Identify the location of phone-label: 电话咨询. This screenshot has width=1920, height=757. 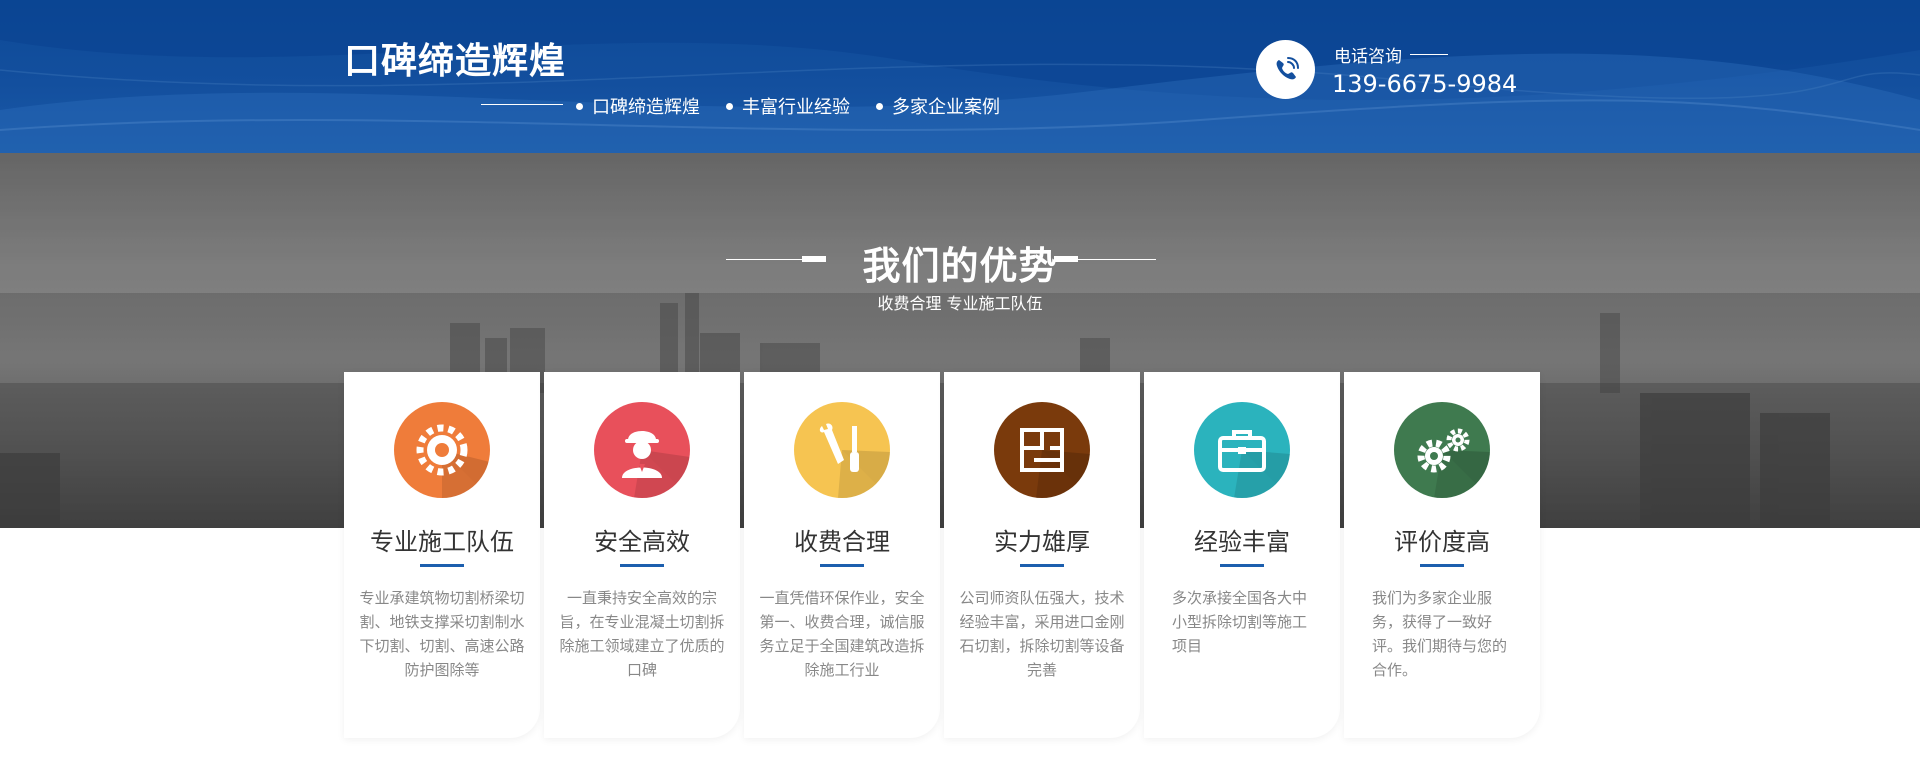
(1391, 54).